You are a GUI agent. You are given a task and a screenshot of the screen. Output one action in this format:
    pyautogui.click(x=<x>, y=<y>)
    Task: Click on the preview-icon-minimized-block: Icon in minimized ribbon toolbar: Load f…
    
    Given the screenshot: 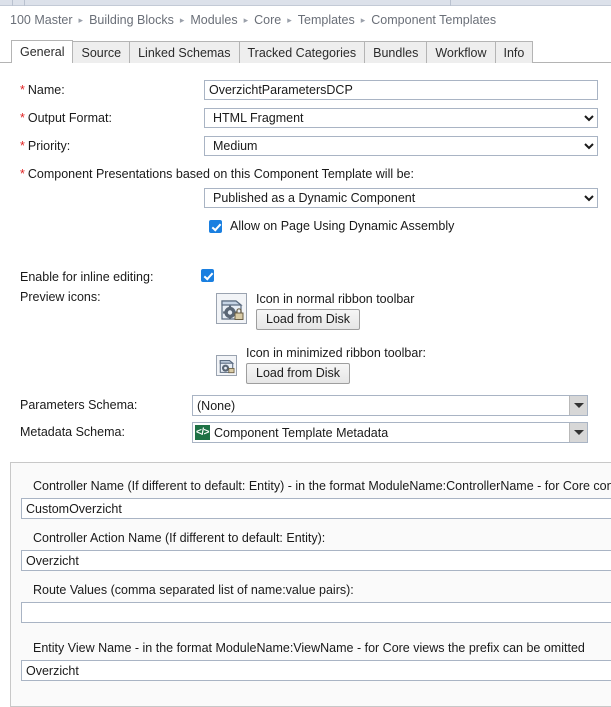 What is the action you would take?
    pyautogui.click(x=406, y=370)
    